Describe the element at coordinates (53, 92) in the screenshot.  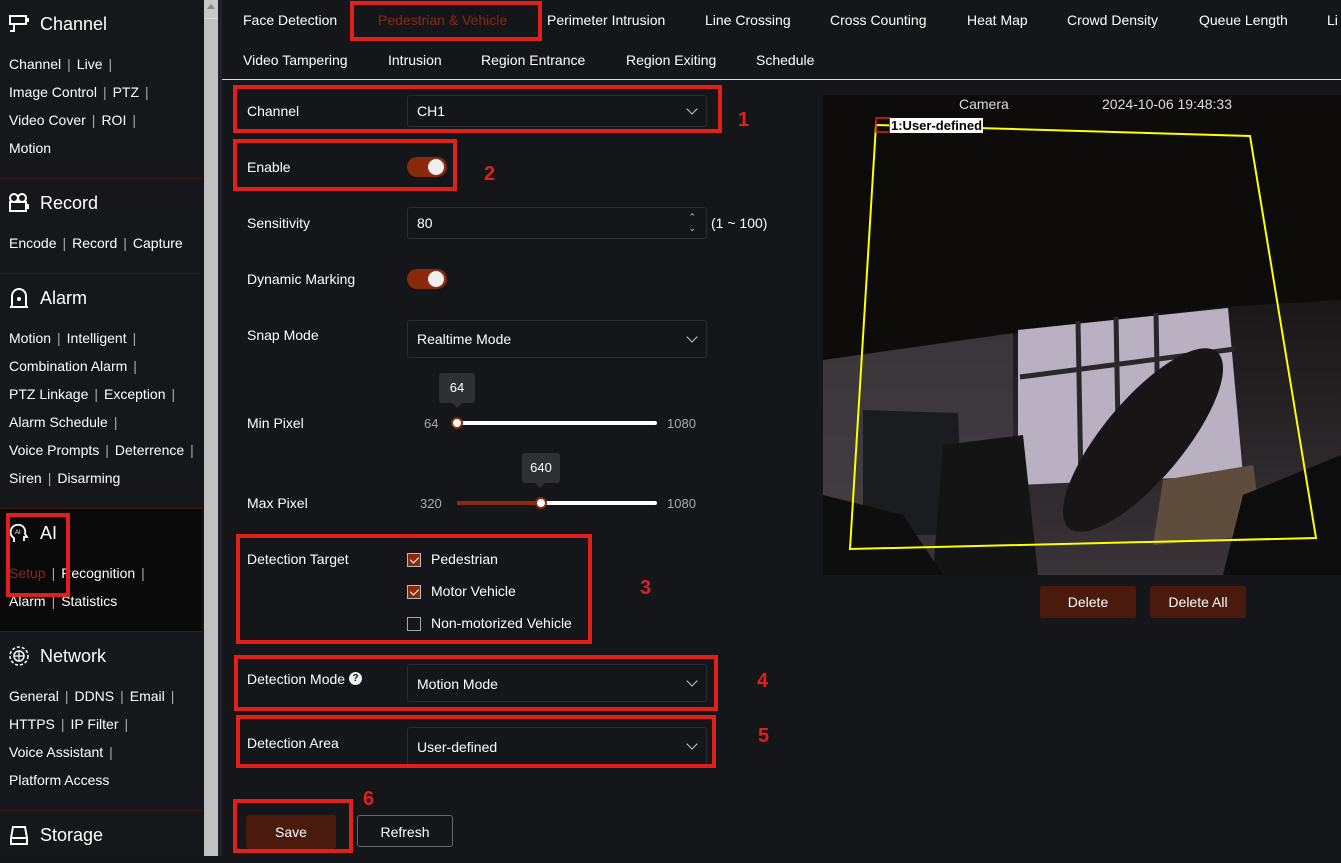
I see `sidebar-link-image-control: Image Control` at that location.